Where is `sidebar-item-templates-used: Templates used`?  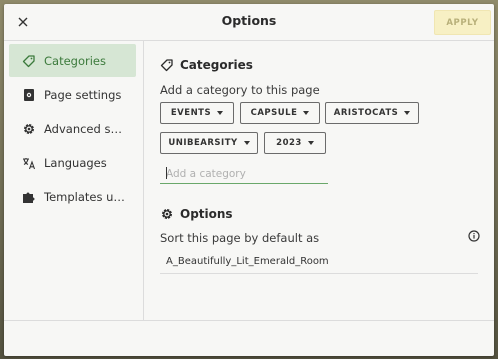 sidebar-item-templates-used: Templates used is located at coordinates (72, 196).